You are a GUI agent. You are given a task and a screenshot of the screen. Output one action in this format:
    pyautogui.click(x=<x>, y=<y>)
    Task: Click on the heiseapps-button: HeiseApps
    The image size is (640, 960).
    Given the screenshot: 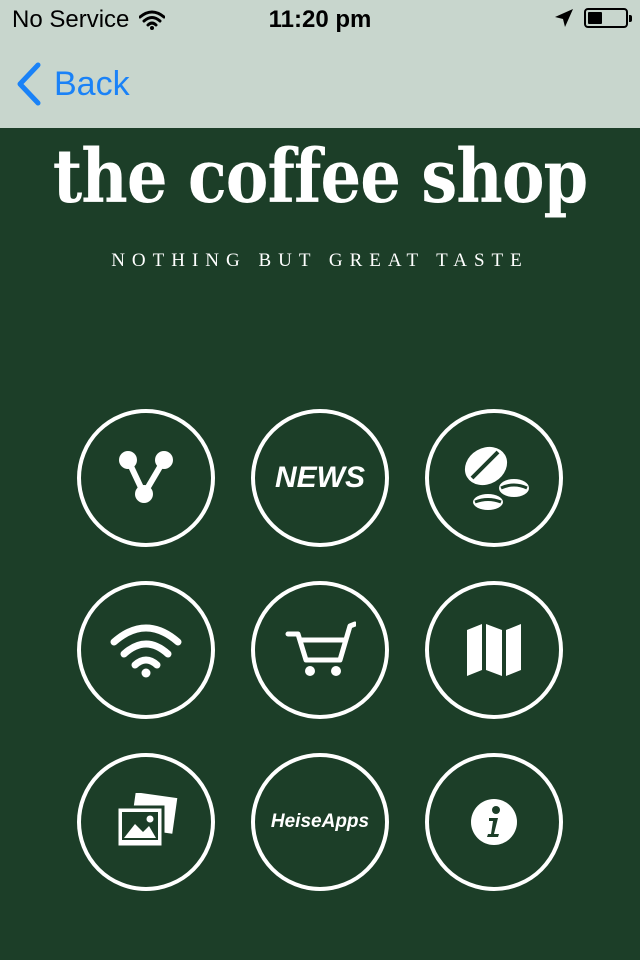 What is the action you would take?
    pyautogui.click(x=320, y=822)
    